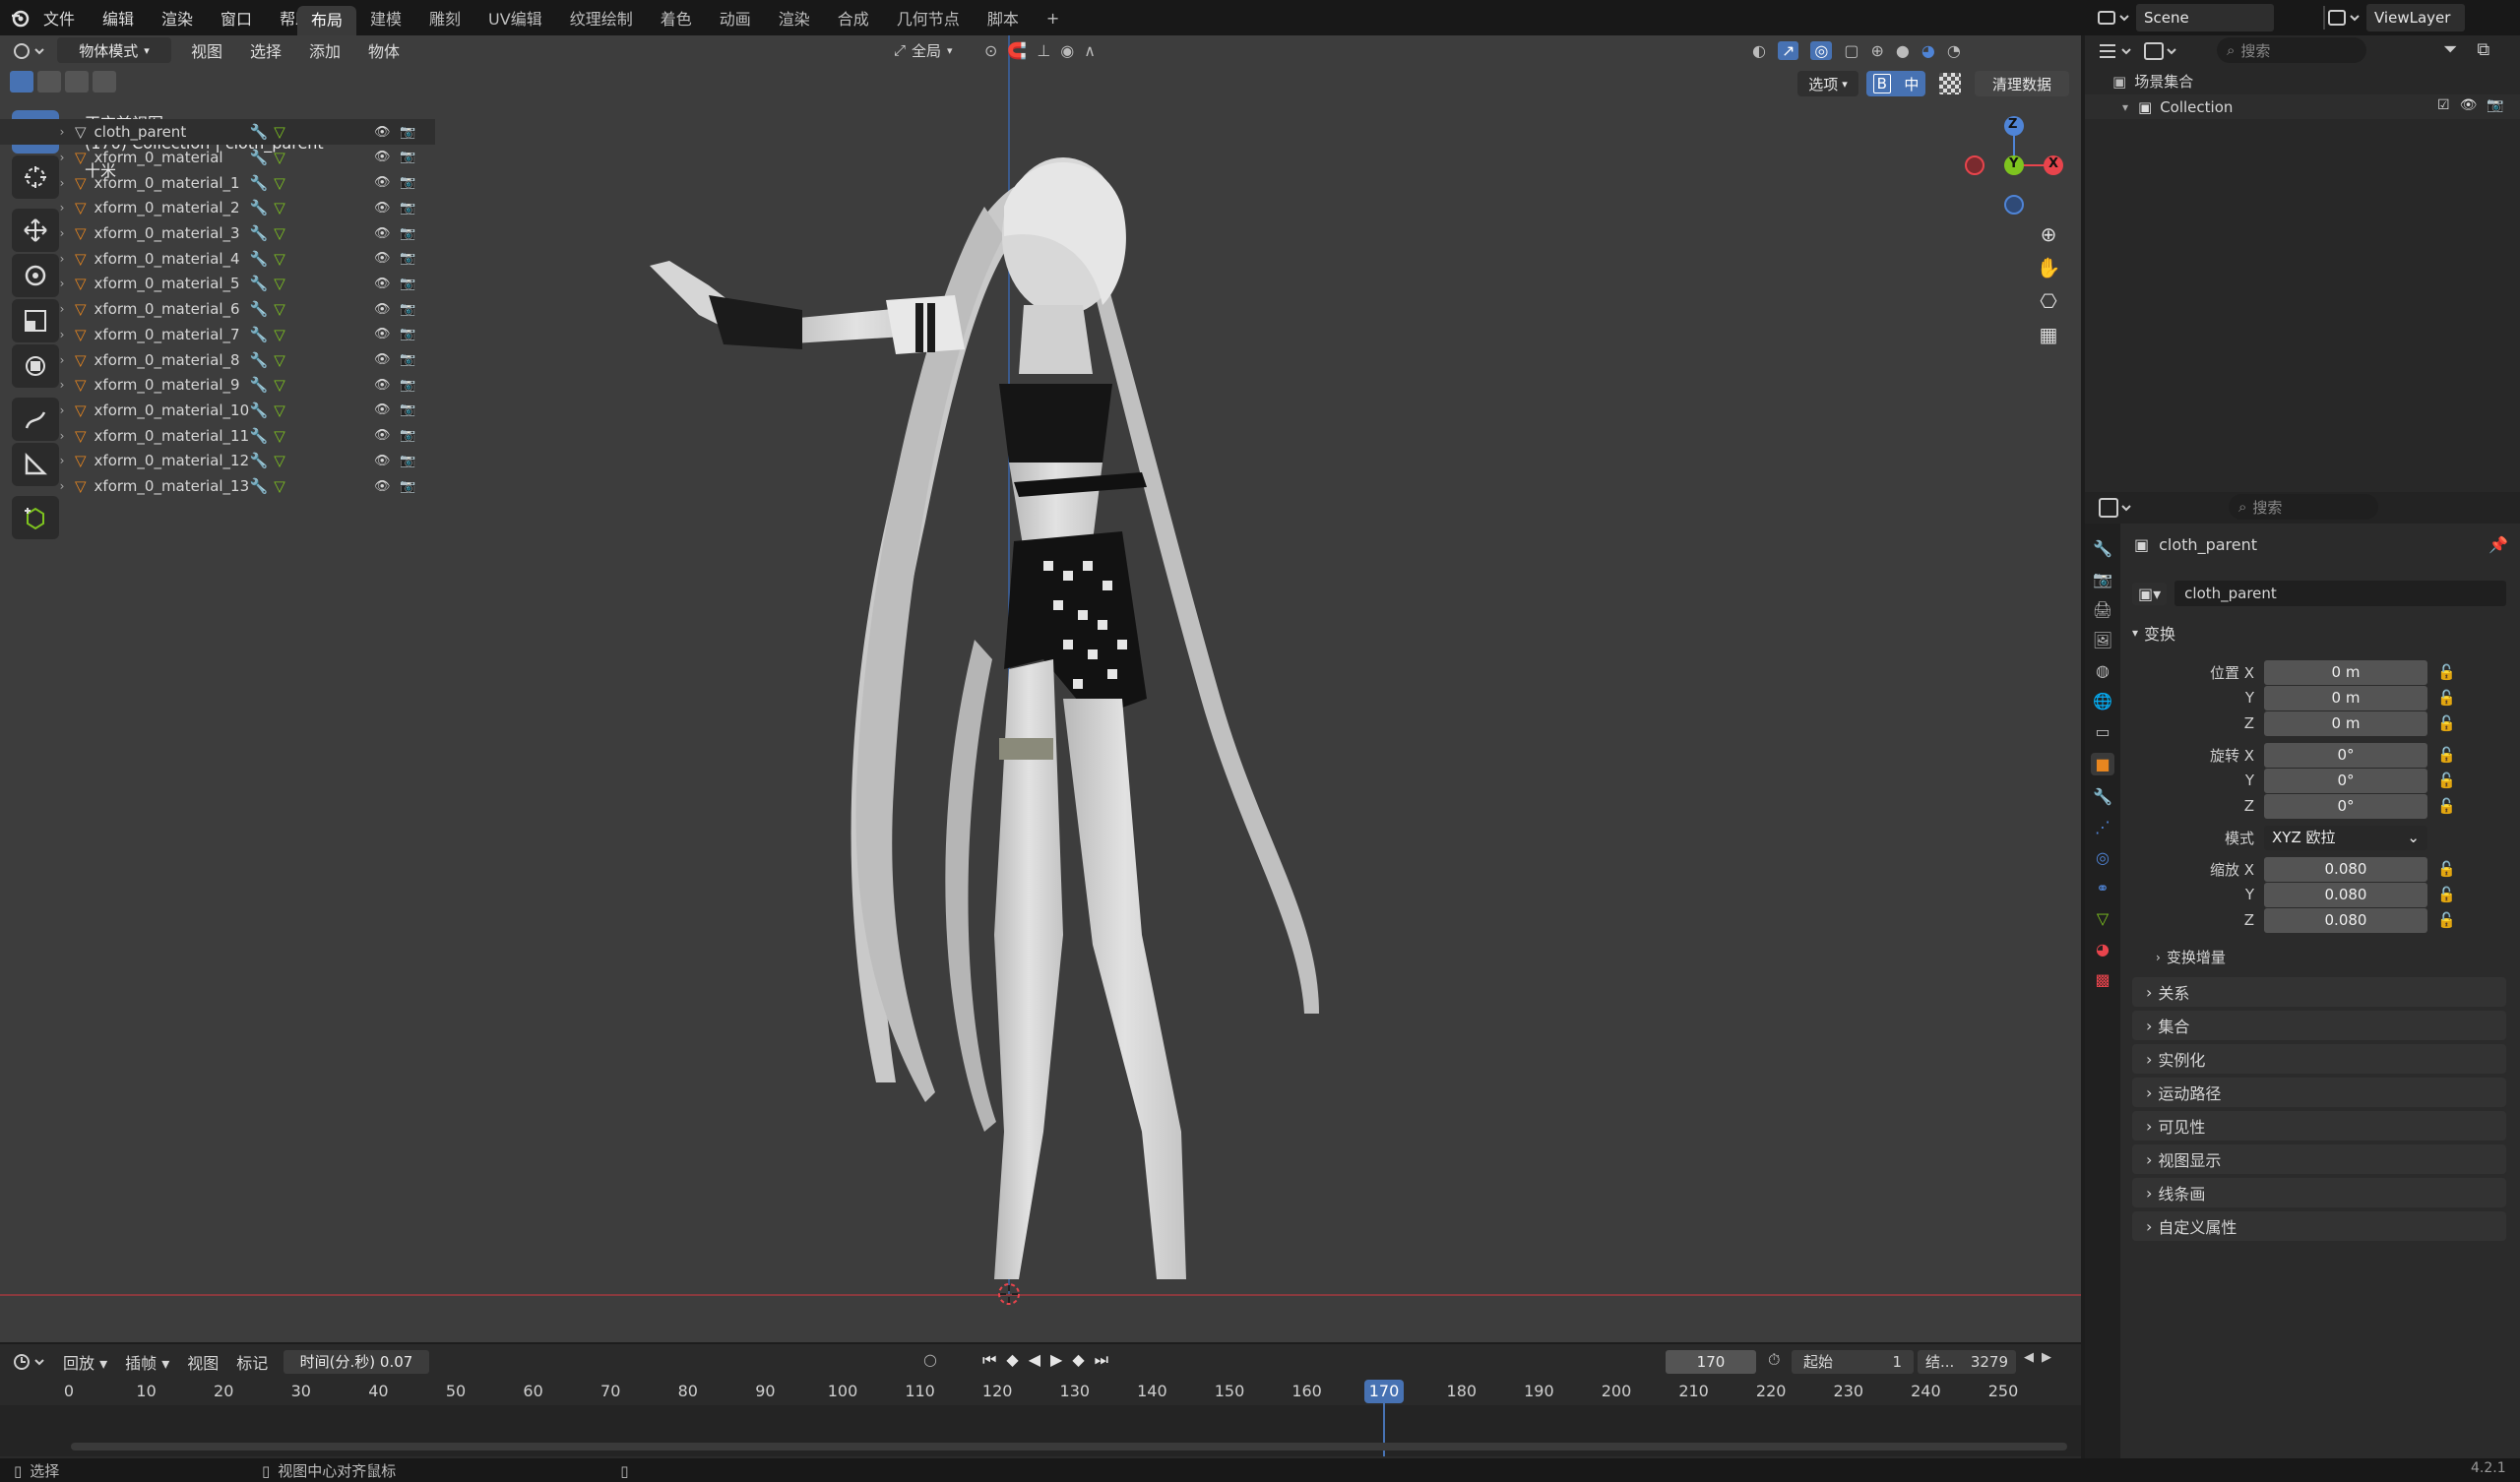 The width and height of the screenshot is (2520, 1482). I want to click on object-name-field: cloth_parent, so click(2340, 593).